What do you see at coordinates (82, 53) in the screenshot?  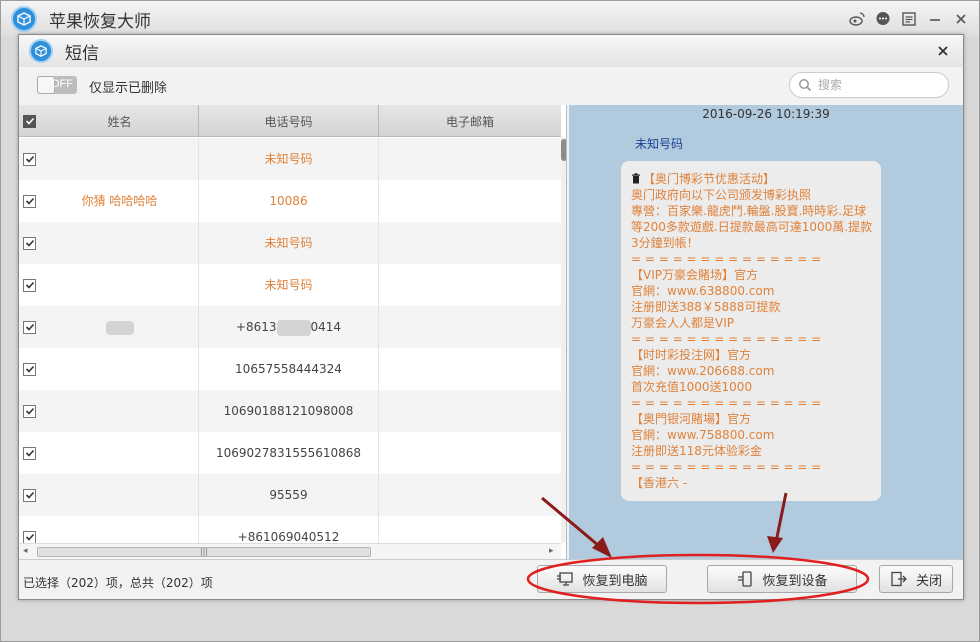 I see `dialog-title: 短信` at bounding box center [82, 53].